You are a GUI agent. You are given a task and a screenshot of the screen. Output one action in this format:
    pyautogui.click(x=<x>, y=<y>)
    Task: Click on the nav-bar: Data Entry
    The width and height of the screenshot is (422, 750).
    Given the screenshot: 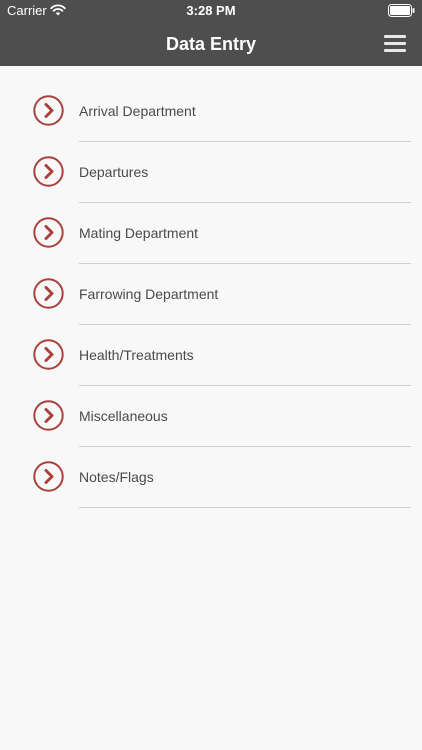 What is the action you would take?
    pyautogui.click(x=211, y=44)
    